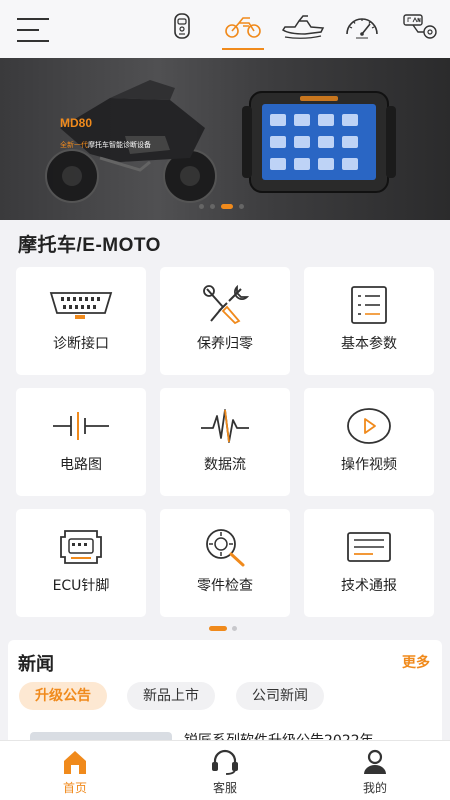 This screenshot has height=800, width=450. I want to click on tile-label: 基本参数, so click(369, 344).